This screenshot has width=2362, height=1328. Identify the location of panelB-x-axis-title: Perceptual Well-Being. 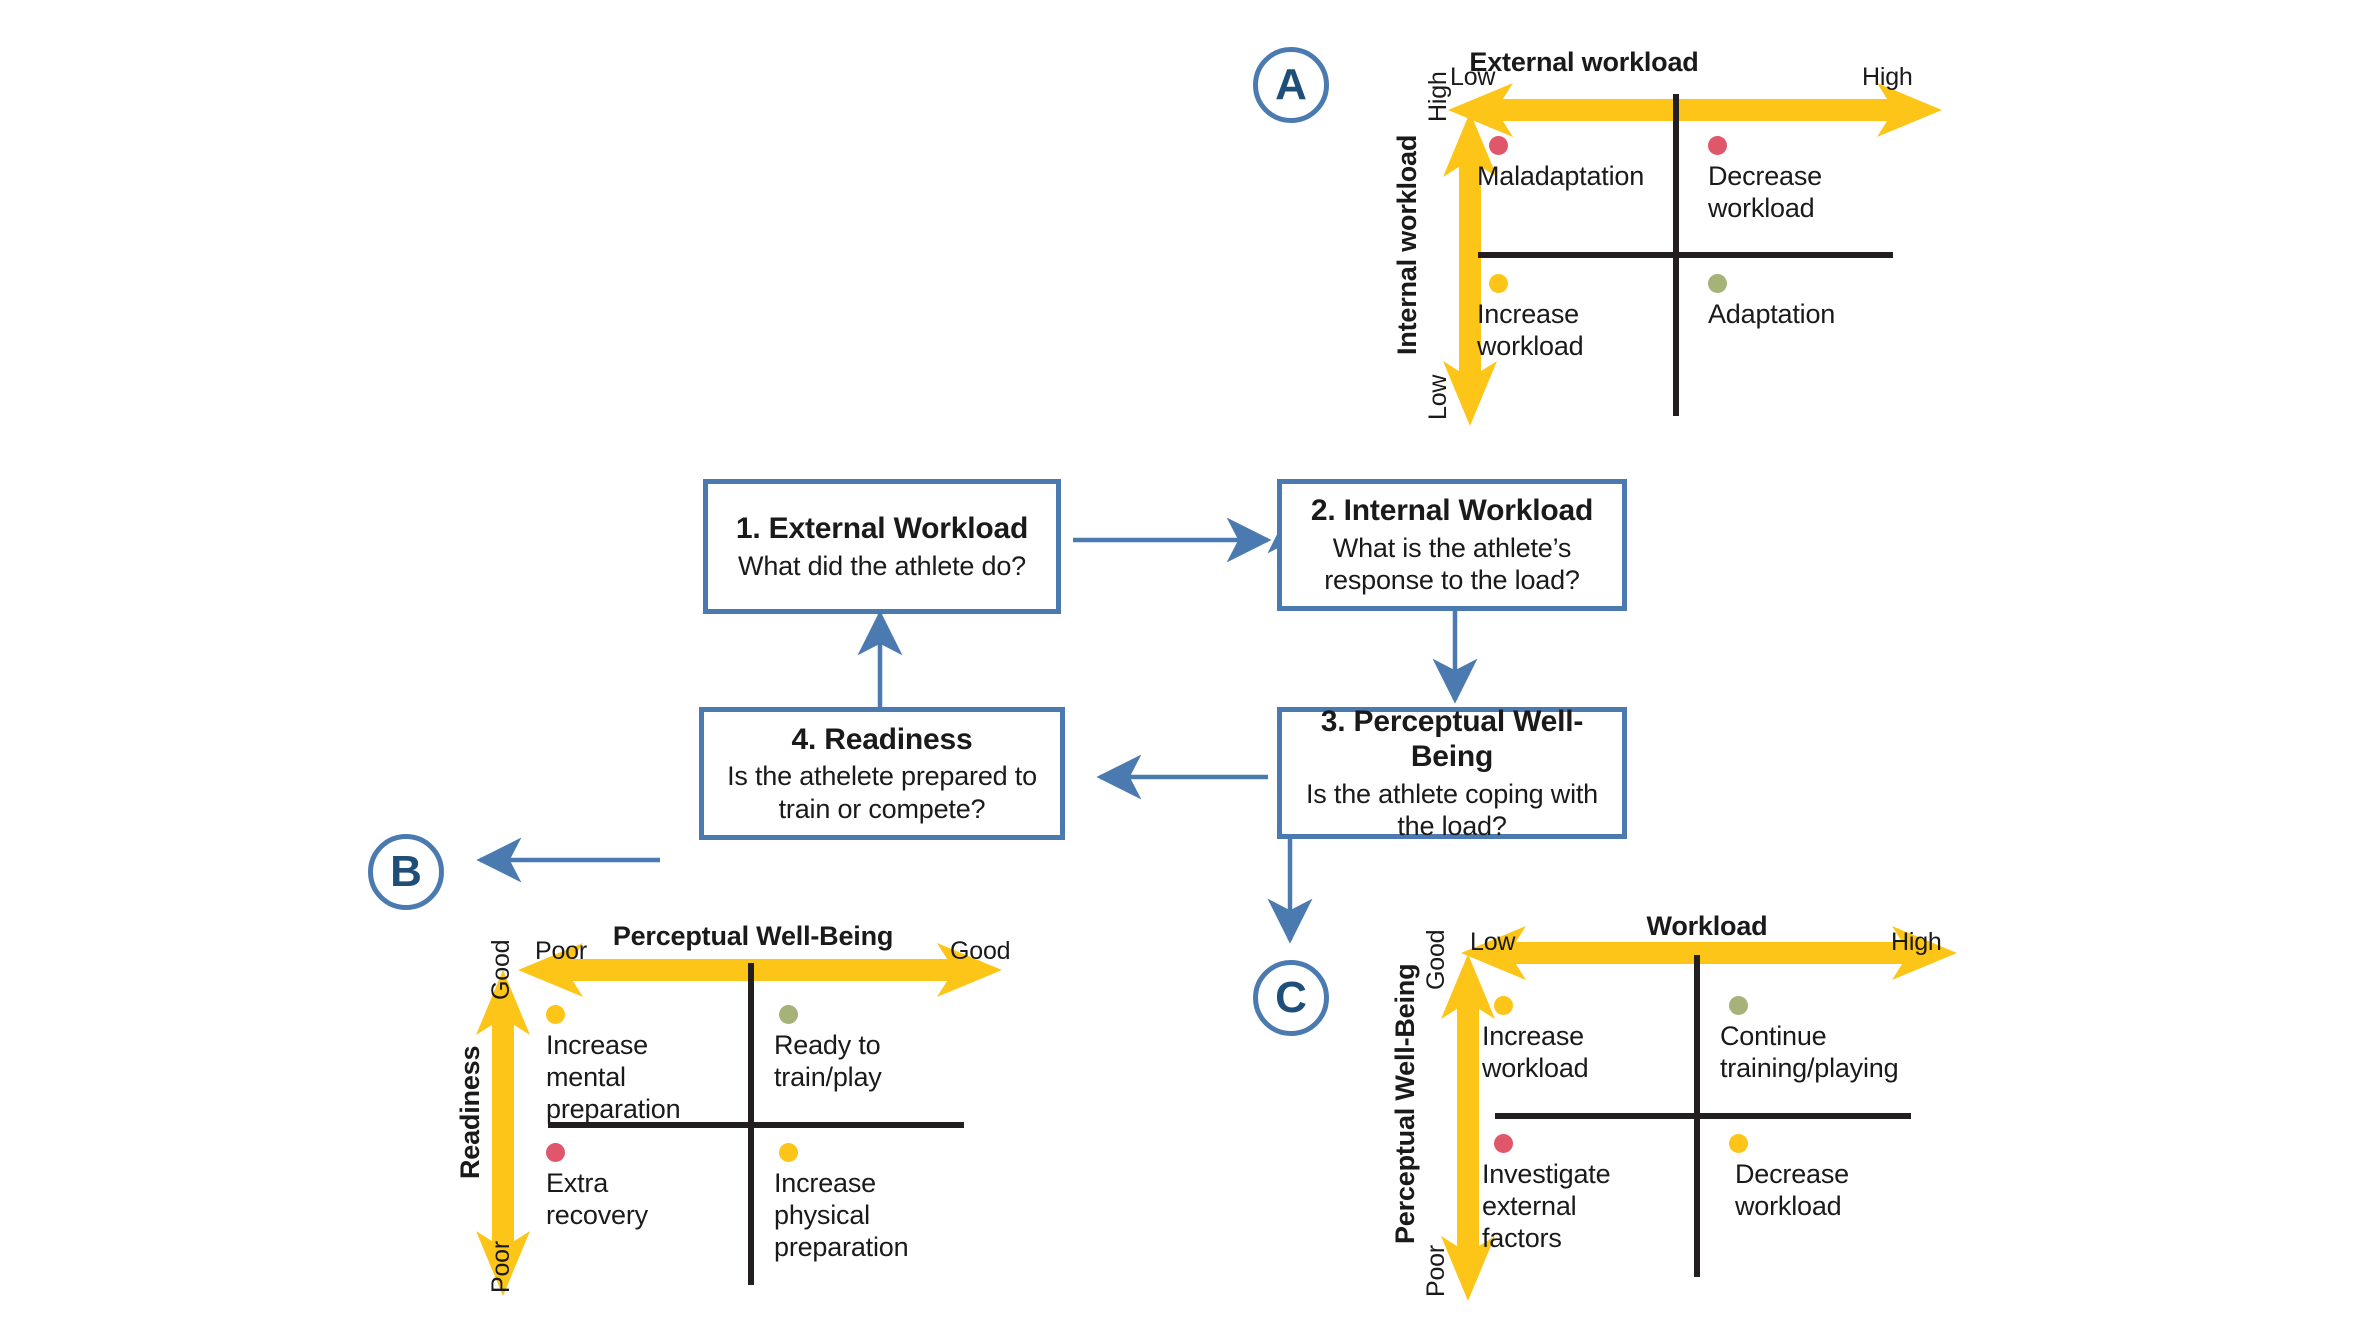
(753, 936).